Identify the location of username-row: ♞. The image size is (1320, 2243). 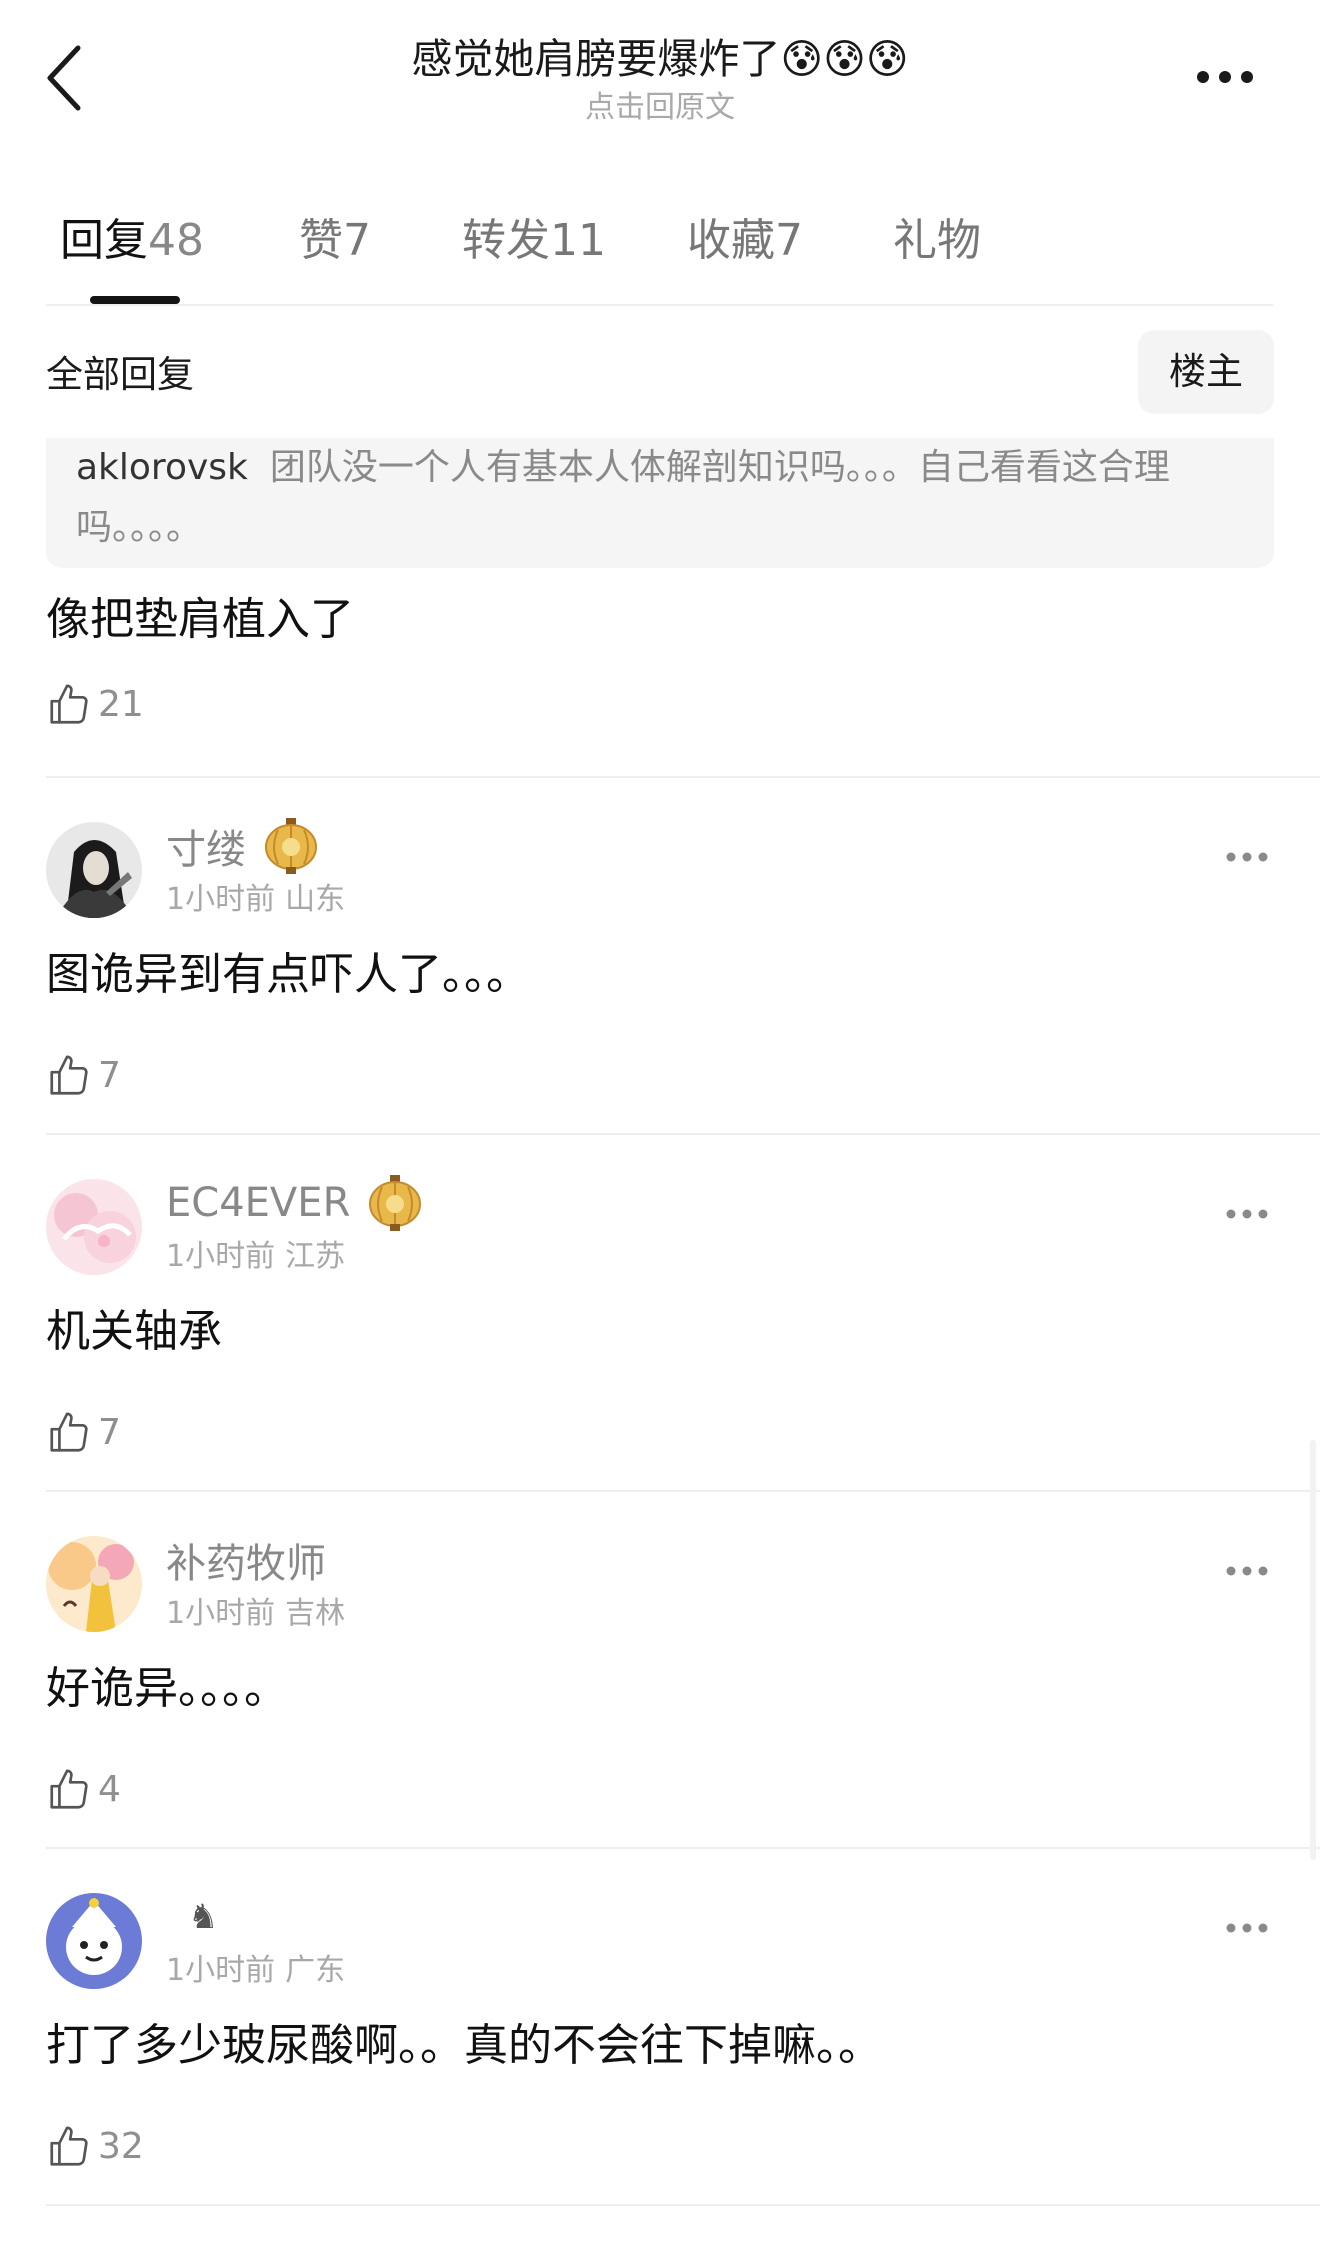
(192, 1917).